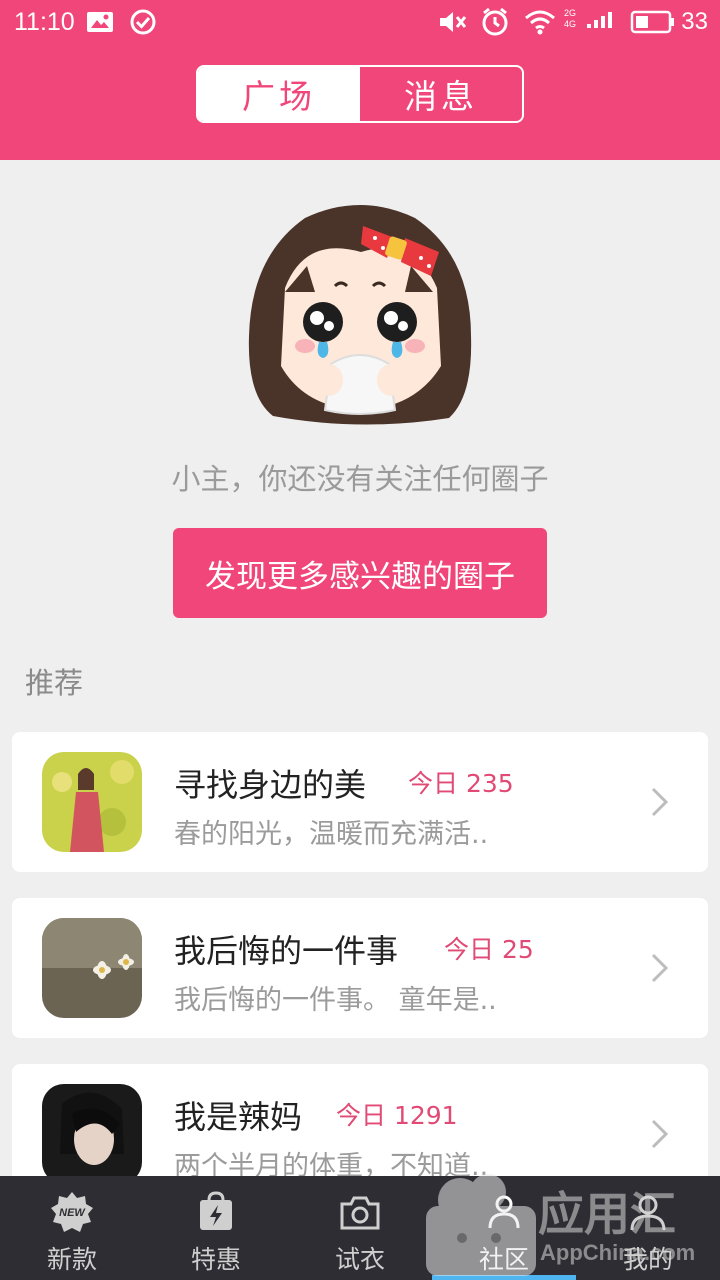 This screenshot has width=720, height=1280. What do you see at coordinates (100, 22) in the screenshot?
I see `notification-picture-icon` at bounding box center [100, 22].